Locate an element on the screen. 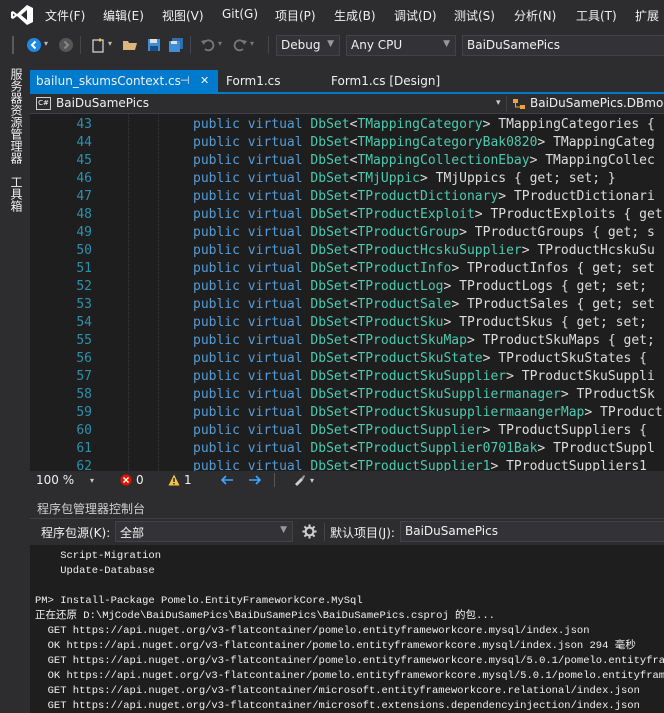 Image resolution: width=664 pixels, height=713 pixels. accessor-tail: { get; set; } is located at coordinates (561, 178).